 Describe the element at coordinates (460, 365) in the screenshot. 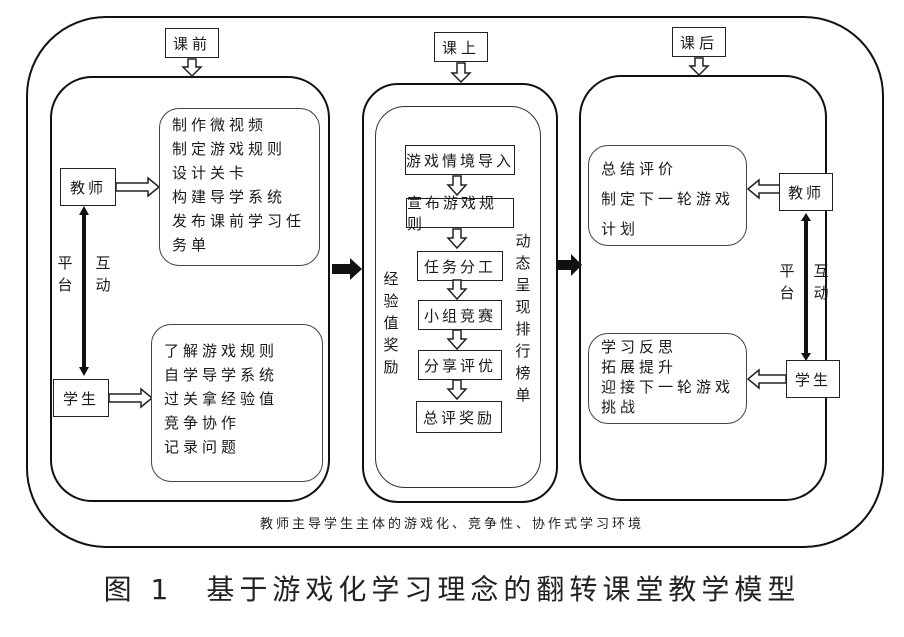

I see `flow-step: 分享评优` at that location.